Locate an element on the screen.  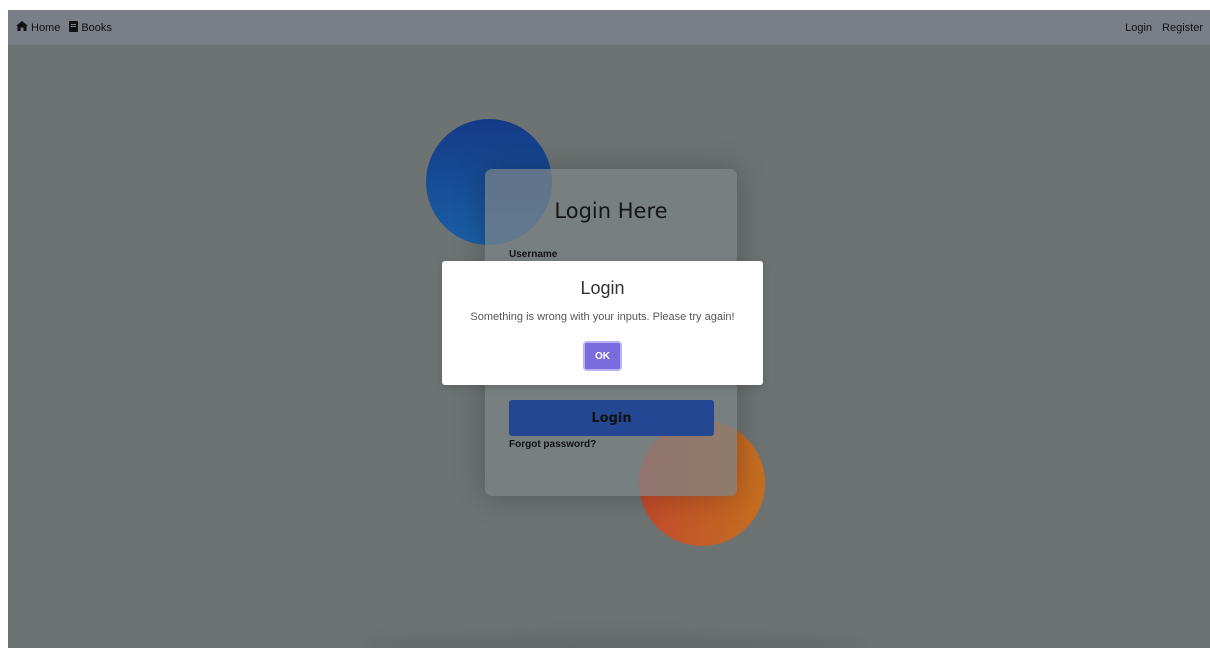
nav-login-link: Login is located at coordinates (1138, 28).